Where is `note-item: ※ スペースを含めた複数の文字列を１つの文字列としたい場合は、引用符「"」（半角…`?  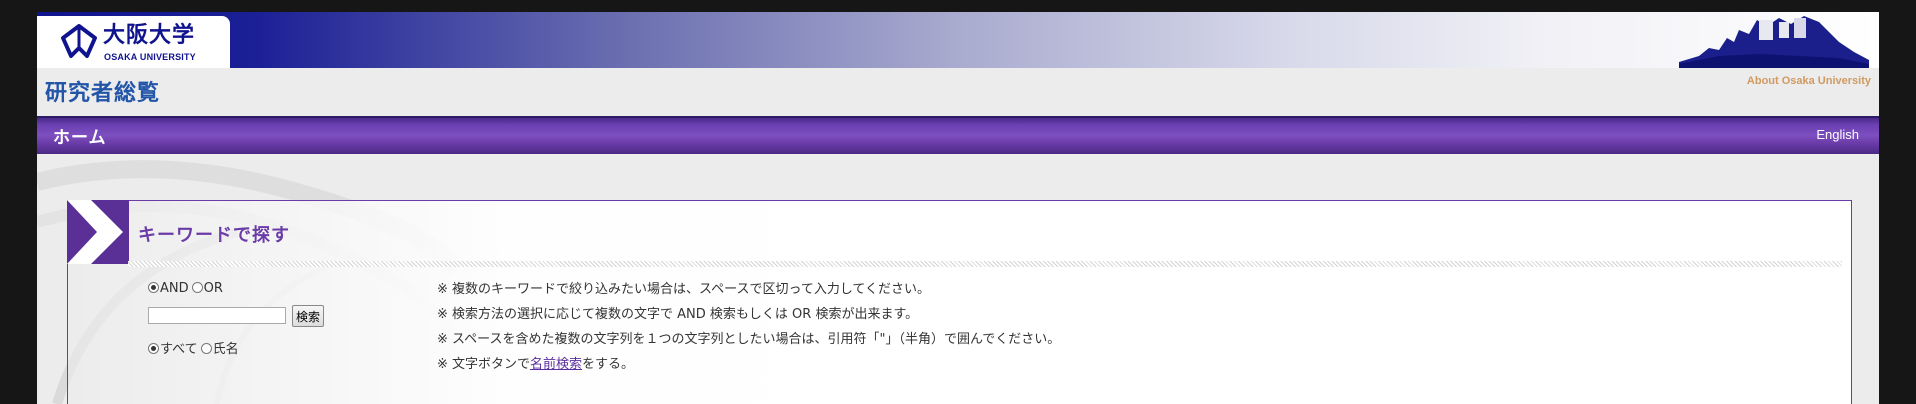 note-item: ※ スペースを含めた複数の文字列を１つの文字列としたい場合は、引用符「"」（半角… is located at coordinates (749, 339).